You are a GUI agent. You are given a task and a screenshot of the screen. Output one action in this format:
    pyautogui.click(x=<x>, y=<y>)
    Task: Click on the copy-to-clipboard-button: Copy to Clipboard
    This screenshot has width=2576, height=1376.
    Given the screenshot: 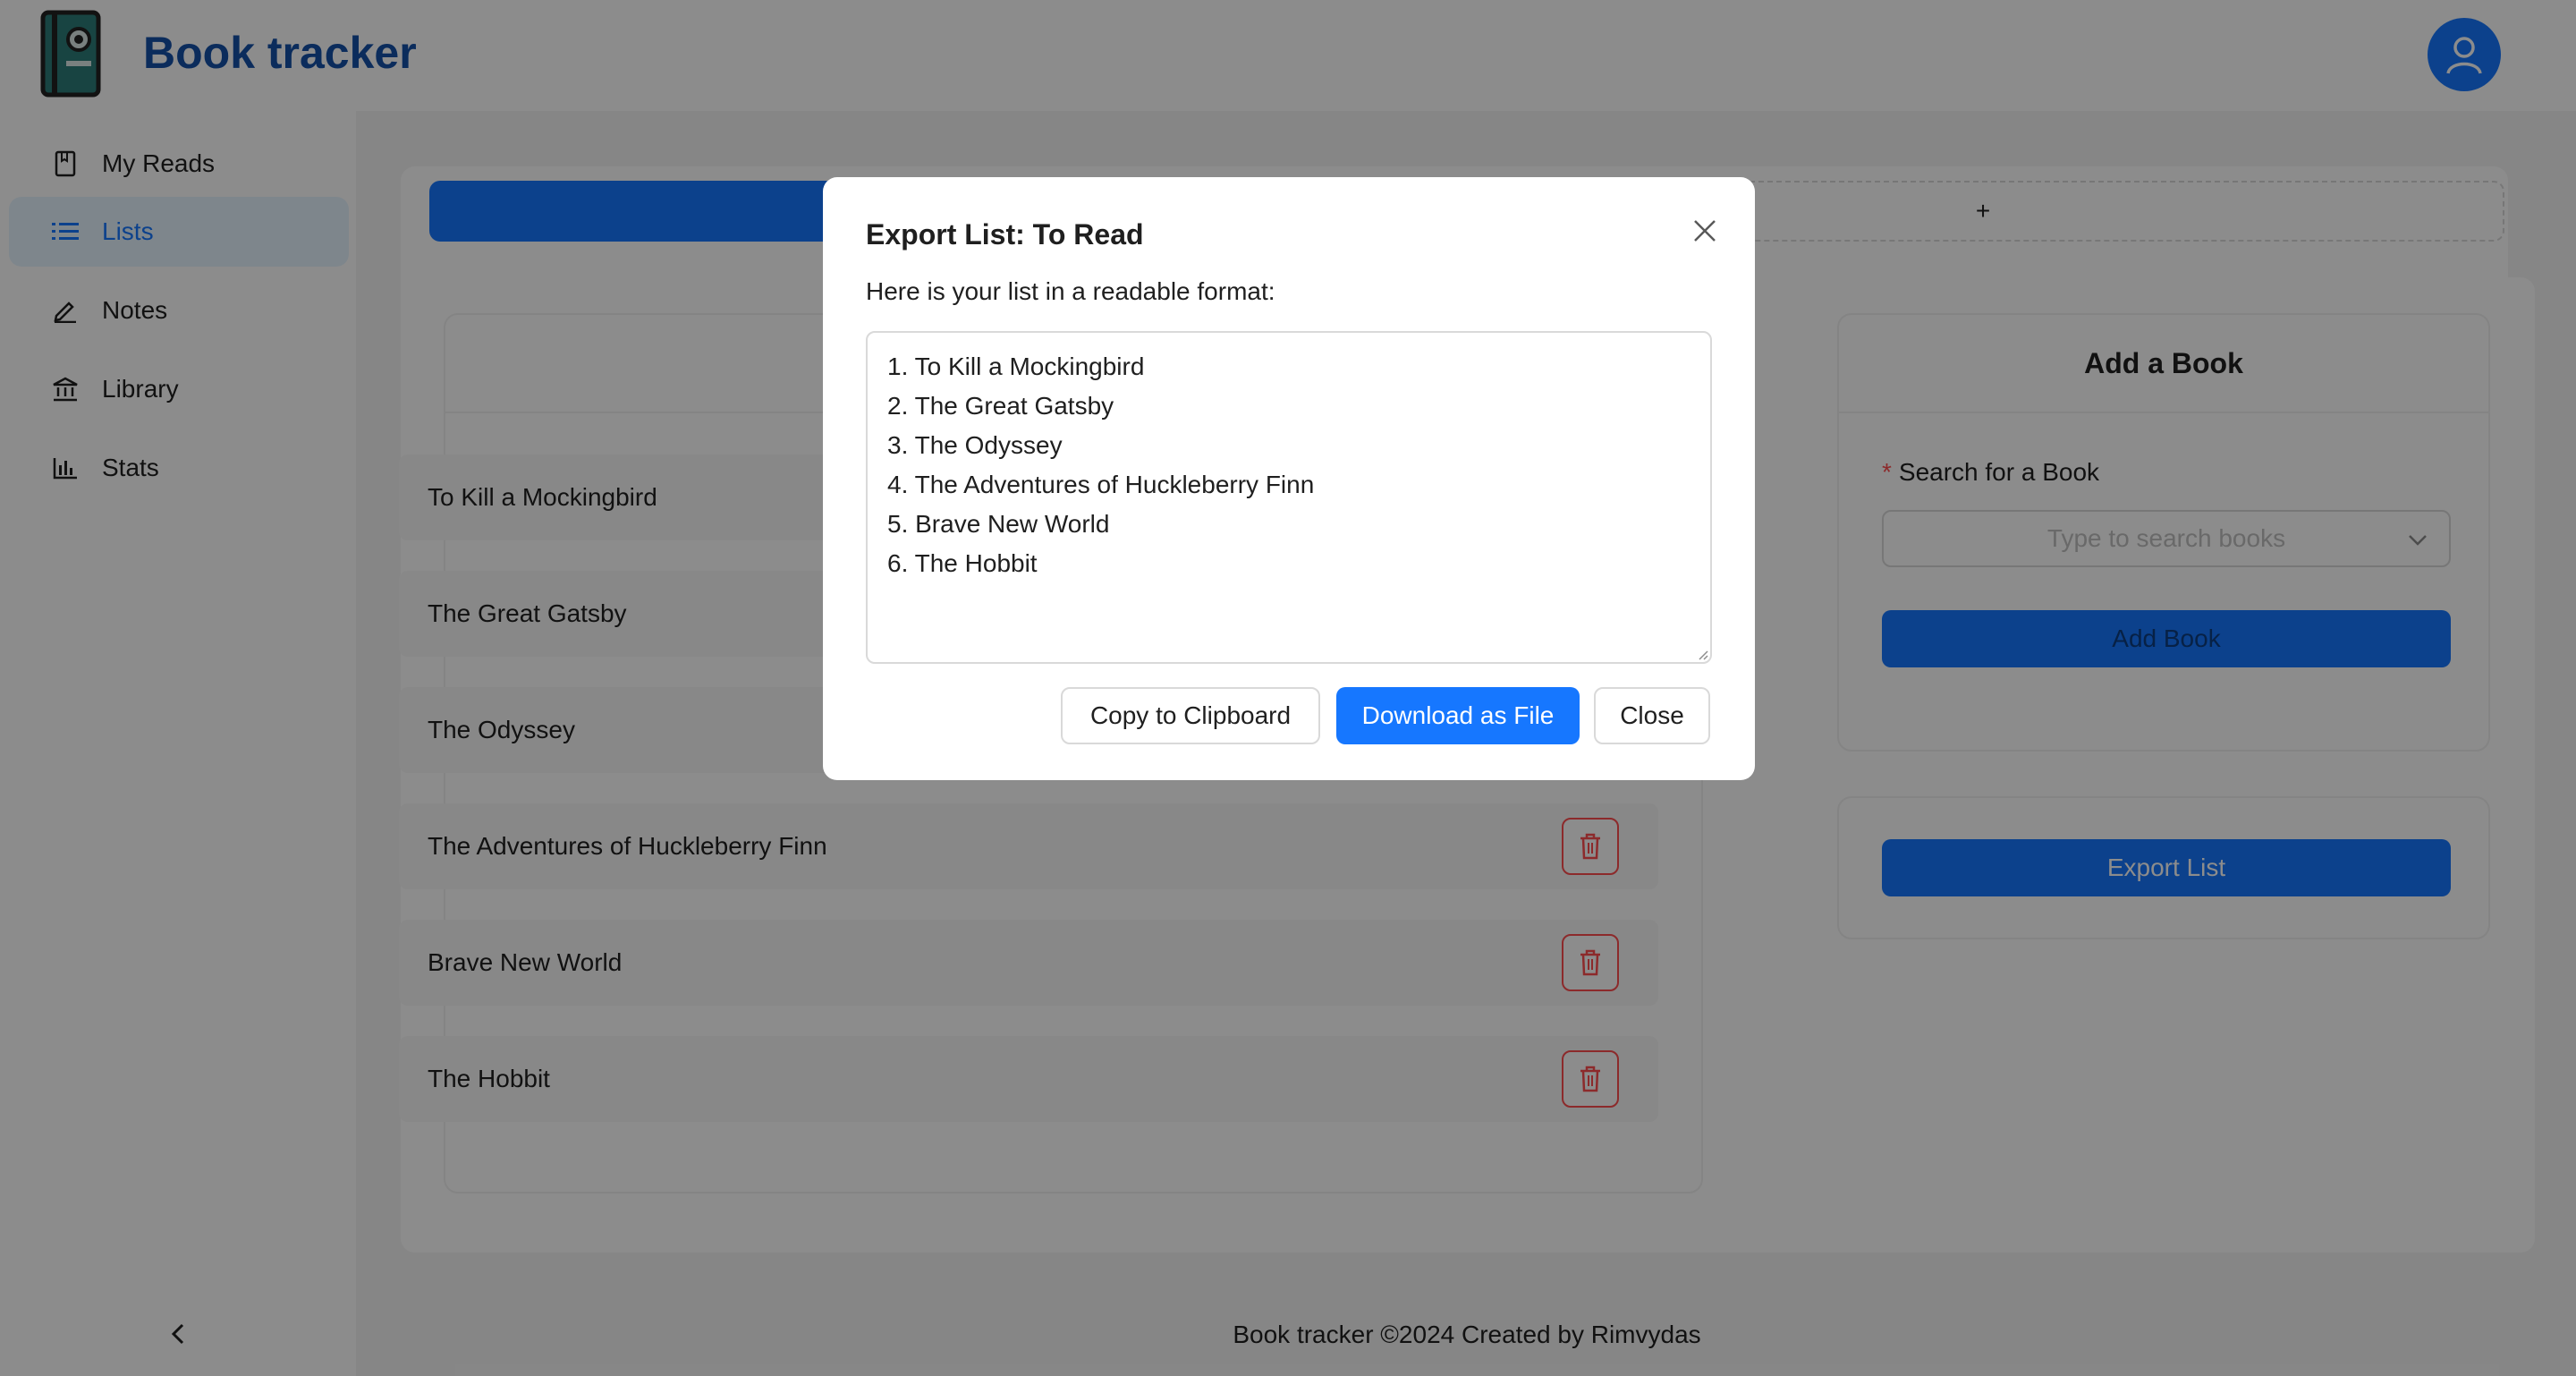 What is the action you would take?
    pyautogui.click(x=1190, y=716)
    